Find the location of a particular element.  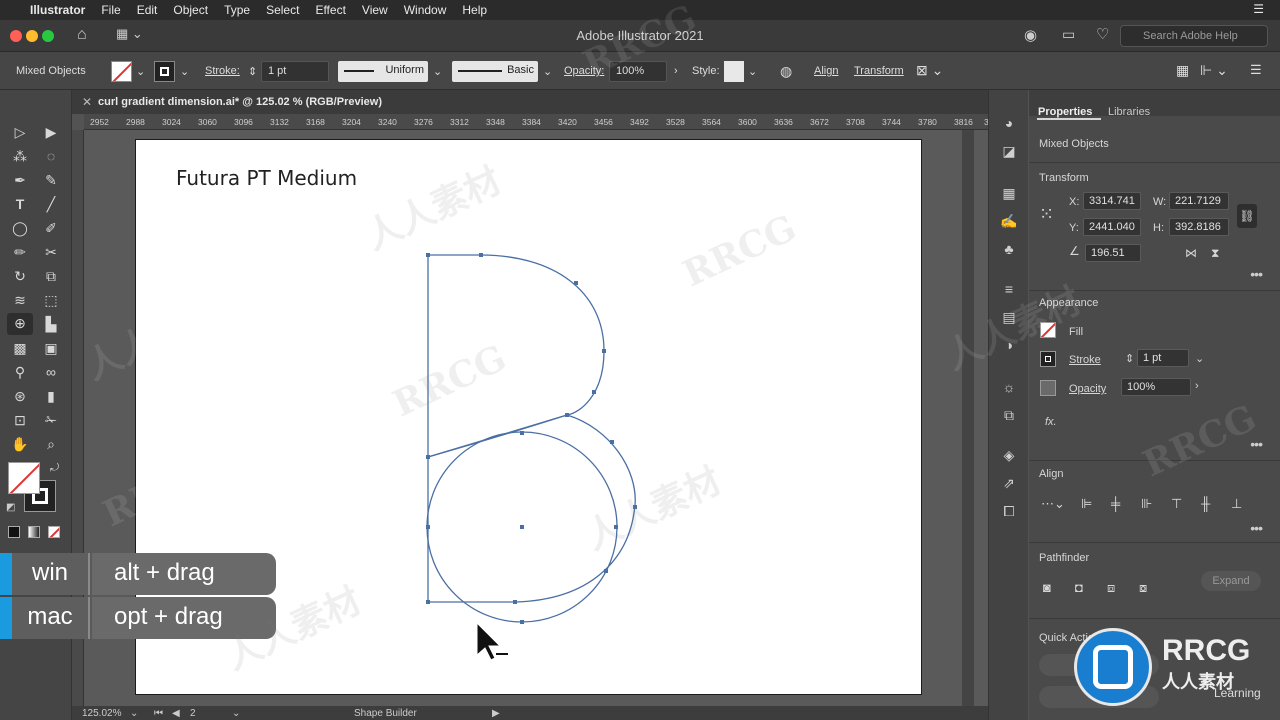

panel-icon-strip: ◕ ◪ ▦ ✍ ♣ ≡ ▤ ◑ ☼ ⧉ ◈ ⇗ ⧠ is located at coordinates (1008, 405).